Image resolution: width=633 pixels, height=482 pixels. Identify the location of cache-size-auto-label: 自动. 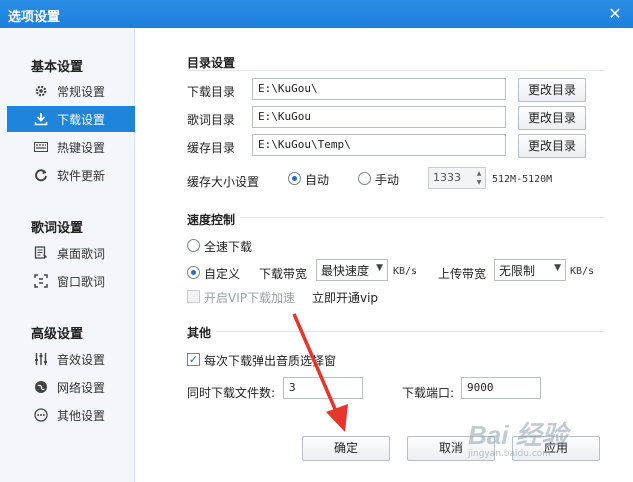
(317, 180).